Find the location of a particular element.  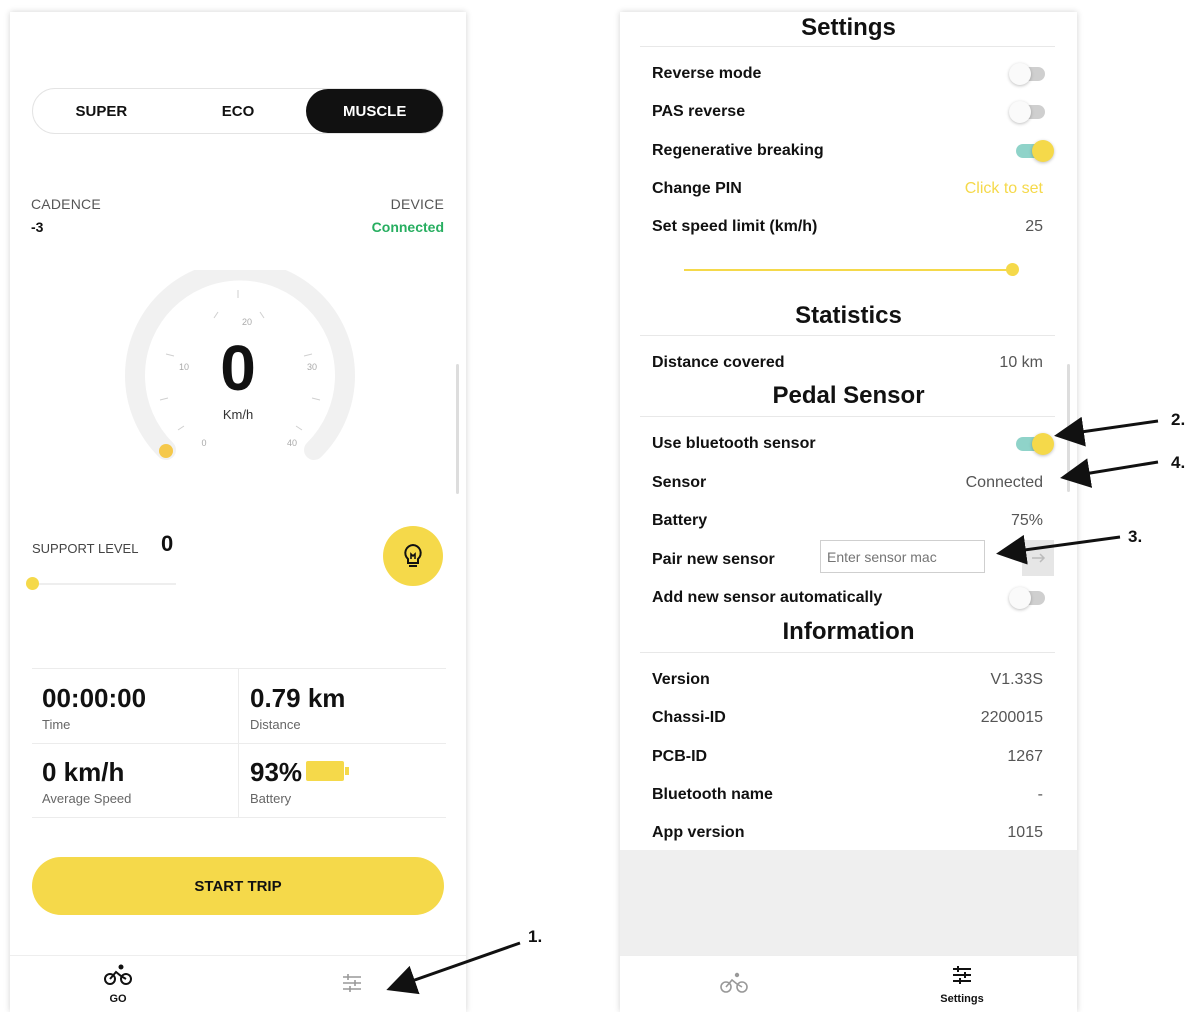

annotation-4: 4. is located at coordinates (1178, 462).